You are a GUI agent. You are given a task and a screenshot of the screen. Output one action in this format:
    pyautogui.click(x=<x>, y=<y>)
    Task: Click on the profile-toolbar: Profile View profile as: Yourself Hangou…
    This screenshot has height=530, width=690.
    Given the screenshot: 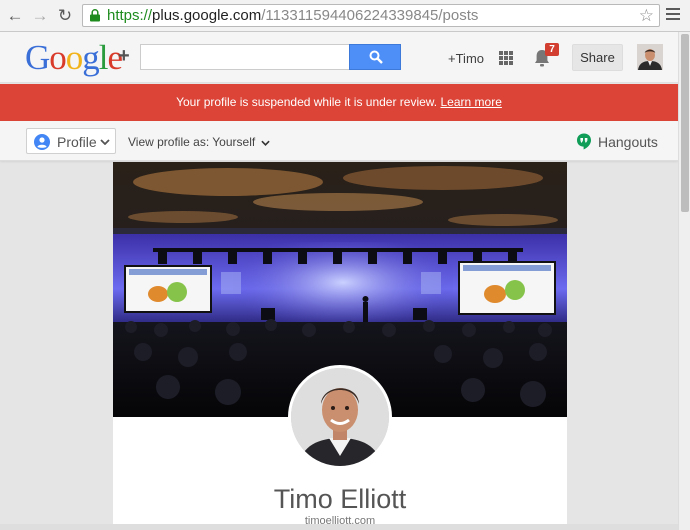 What is the action you would take?
    pyautogui.click(x=339, y=141)
    